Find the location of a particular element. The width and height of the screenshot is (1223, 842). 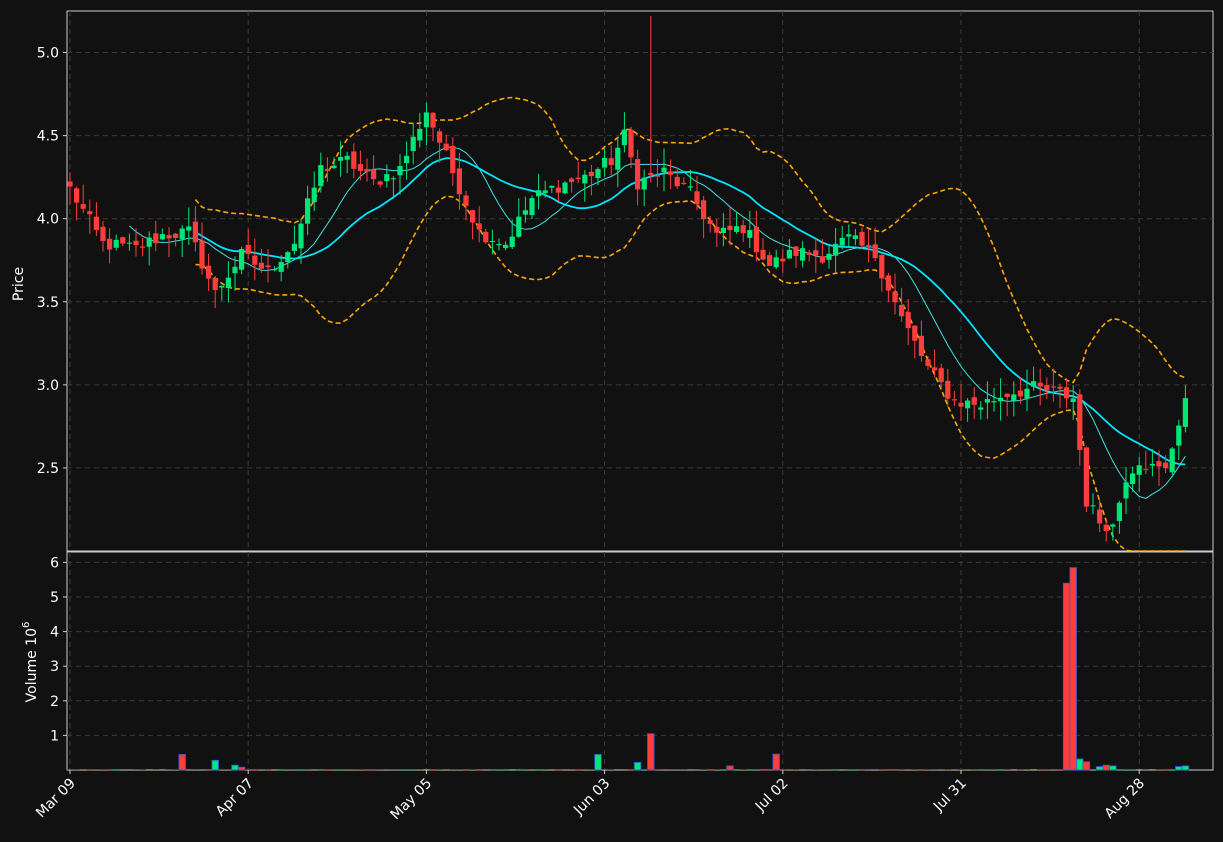

price-y-tick-label: 5.0 is located at coordinates (48, 54).